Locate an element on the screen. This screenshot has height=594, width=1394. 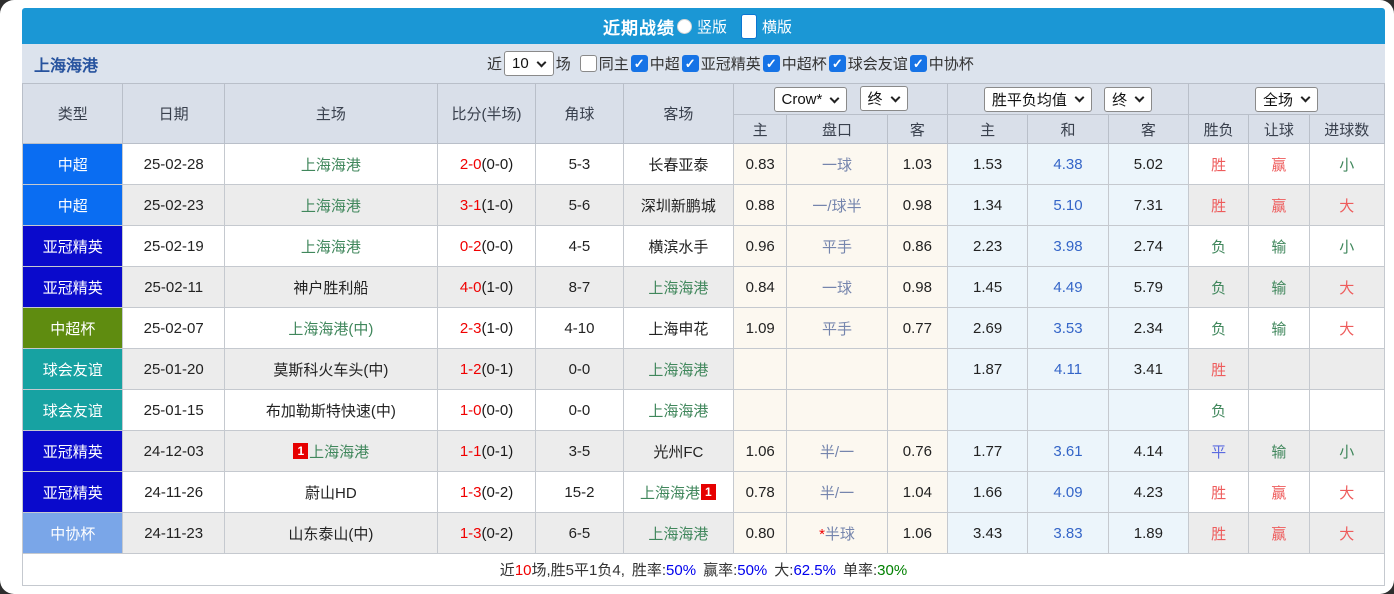
odds-home-cell: 1.09 is located at coordinates (760, 328).